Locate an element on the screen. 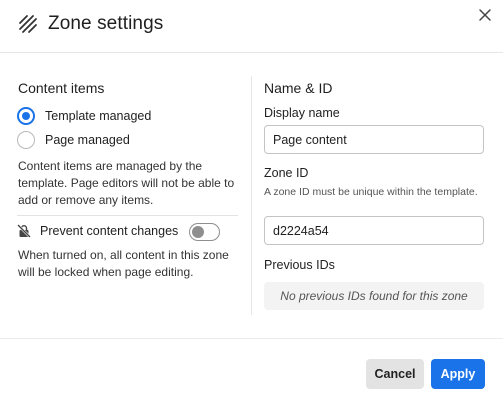  radio-button-unchecked is located at coordinates (26, 140).